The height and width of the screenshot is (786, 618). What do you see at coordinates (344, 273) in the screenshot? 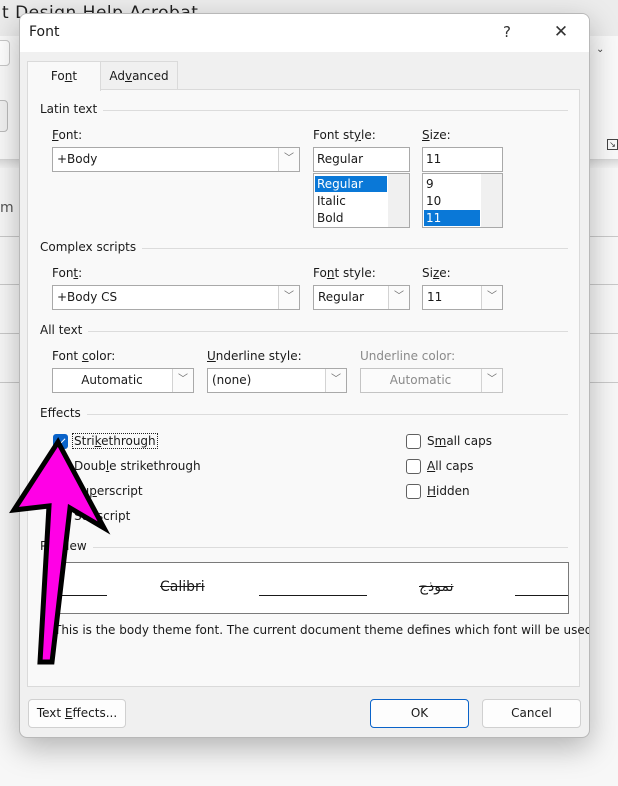
I see `complex-style-label: Font style:` at bounding box center [344, 273].